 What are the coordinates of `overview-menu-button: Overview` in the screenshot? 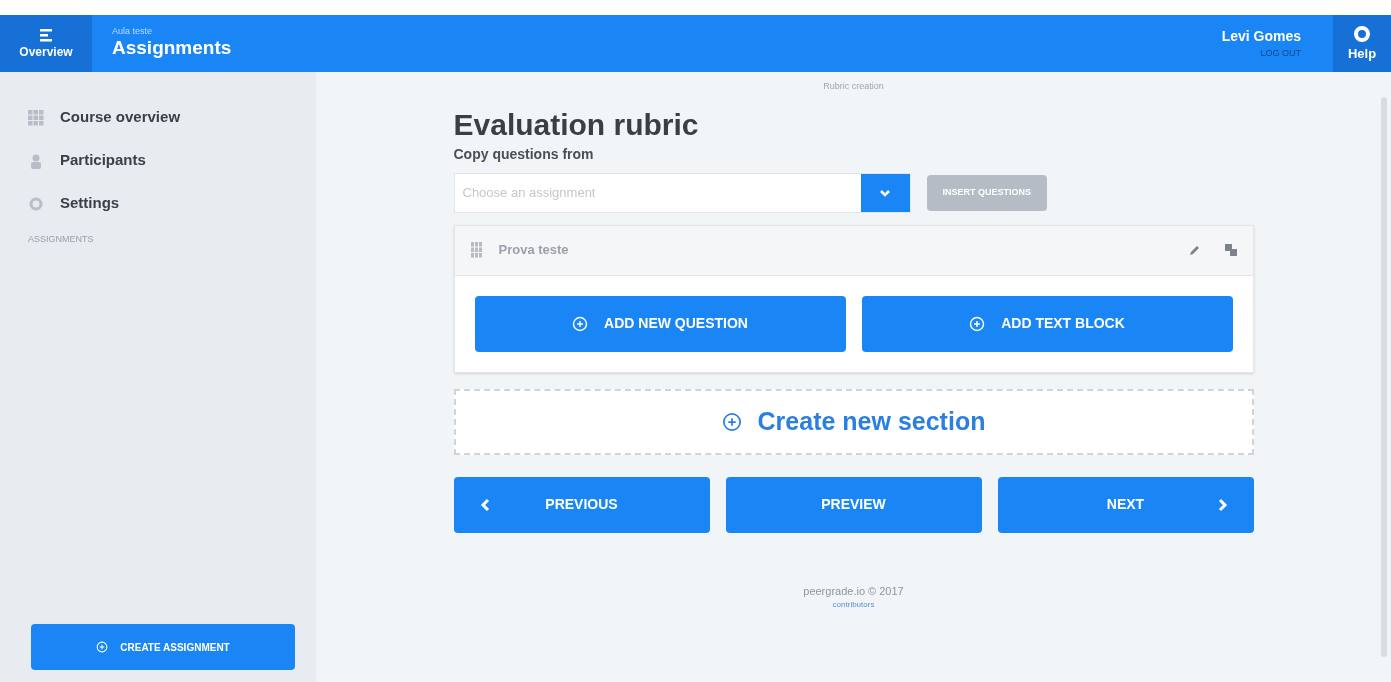 It's located at (46, 43).